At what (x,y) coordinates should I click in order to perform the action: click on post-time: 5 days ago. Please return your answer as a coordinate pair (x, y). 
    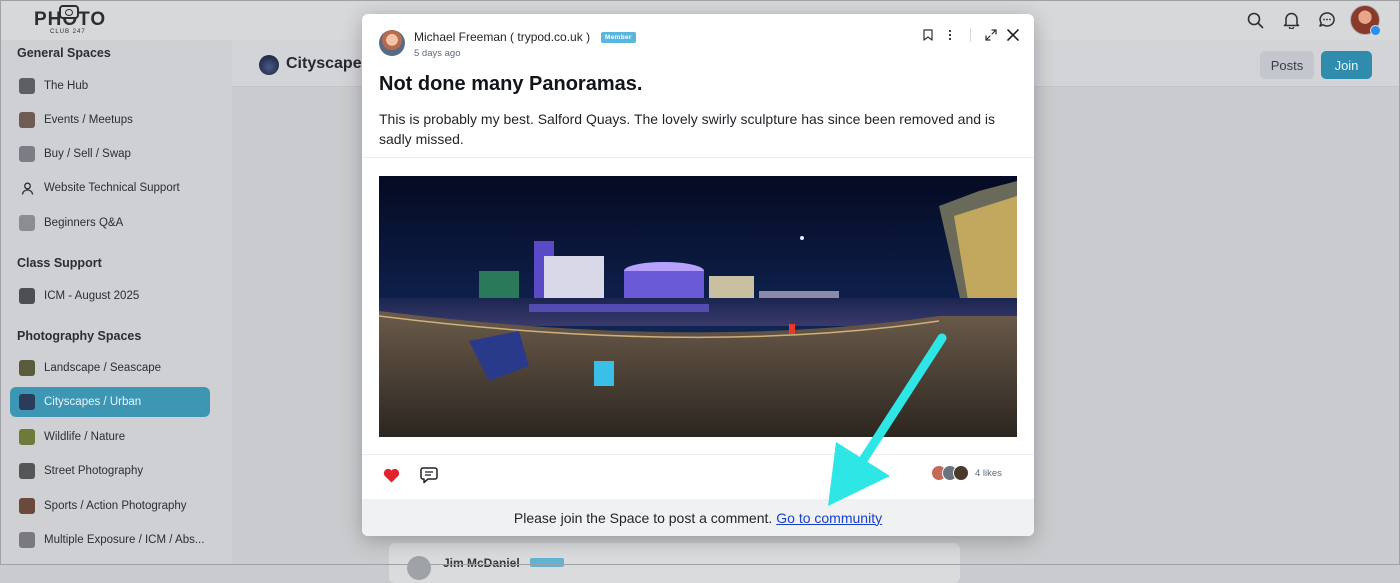
    Looking at the image, I should click on (437, 53).